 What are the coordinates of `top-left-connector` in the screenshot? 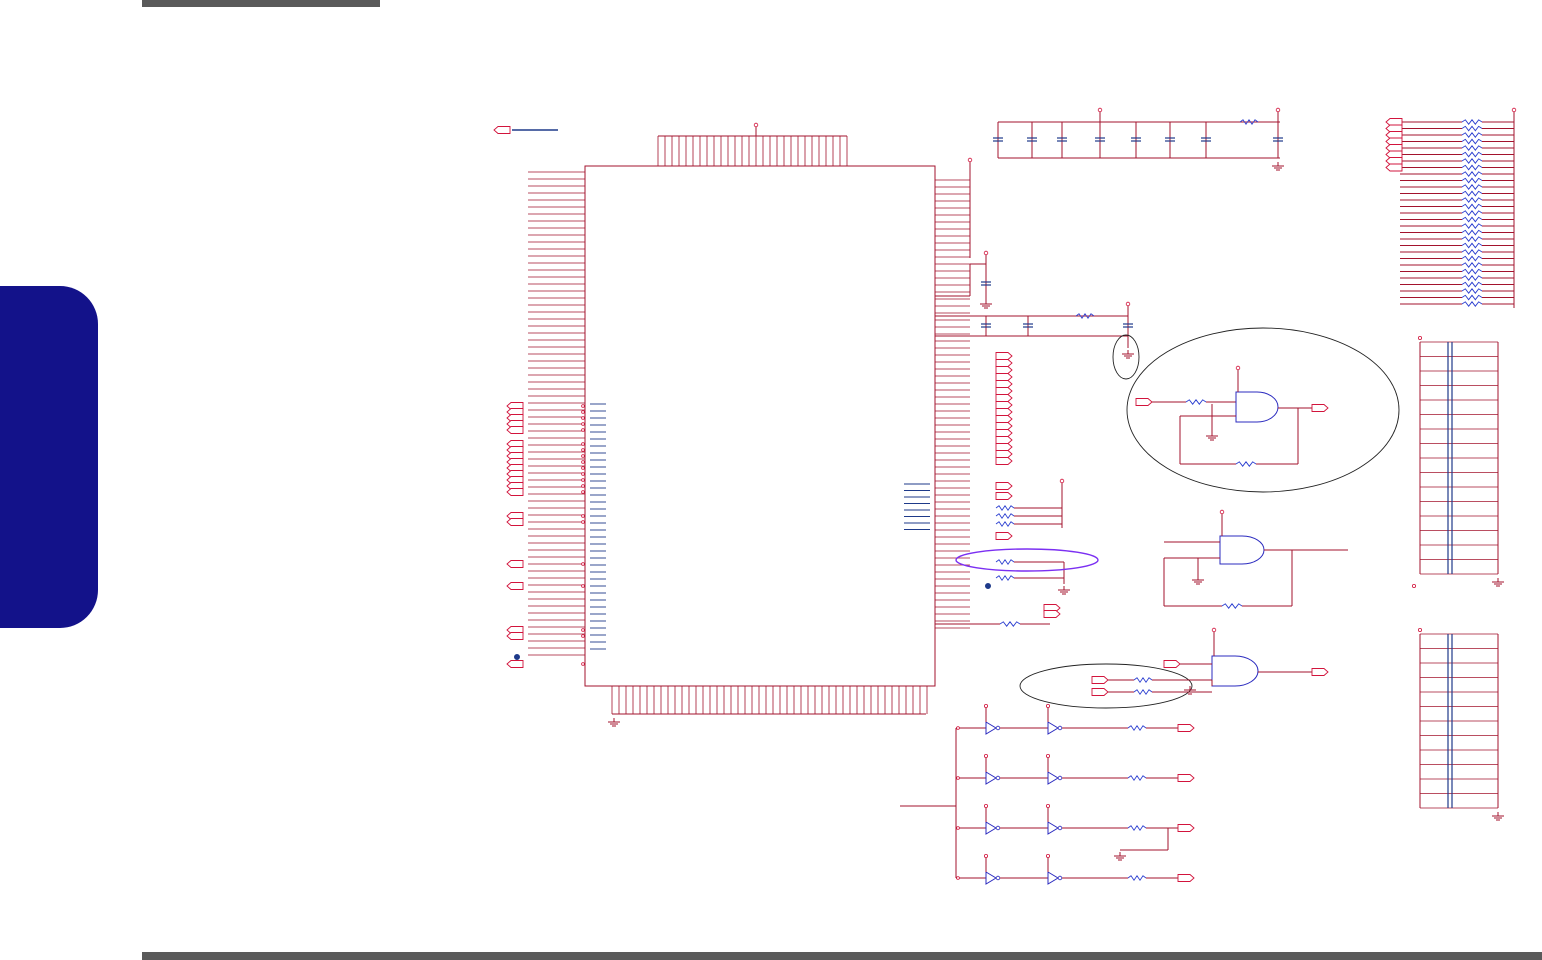 It's located at (502, 130).